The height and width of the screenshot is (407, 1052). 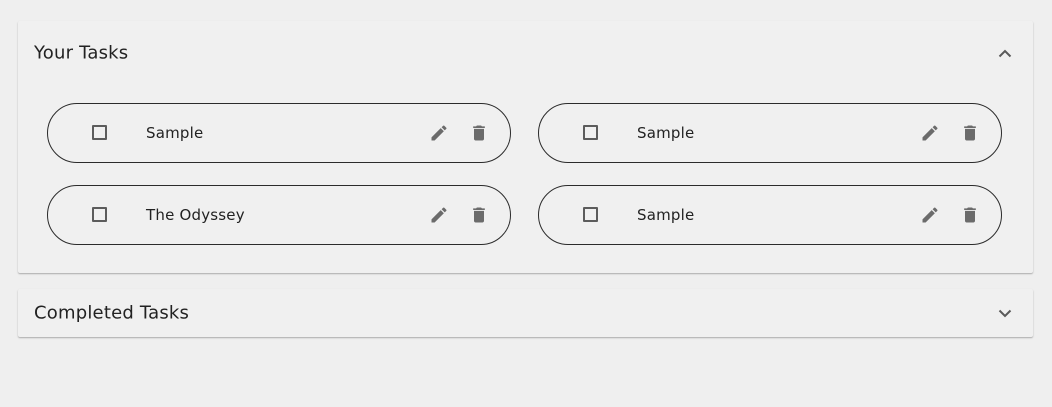 I want to click on chevron-up-icon, so click(x=1005, y=53).